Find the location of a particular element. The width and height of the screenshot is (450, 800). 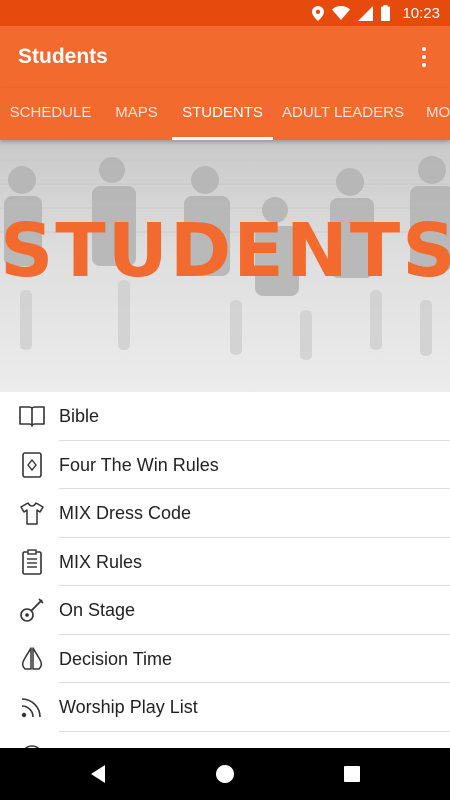

overflow-menu-button is located at coordinates (424, 57).